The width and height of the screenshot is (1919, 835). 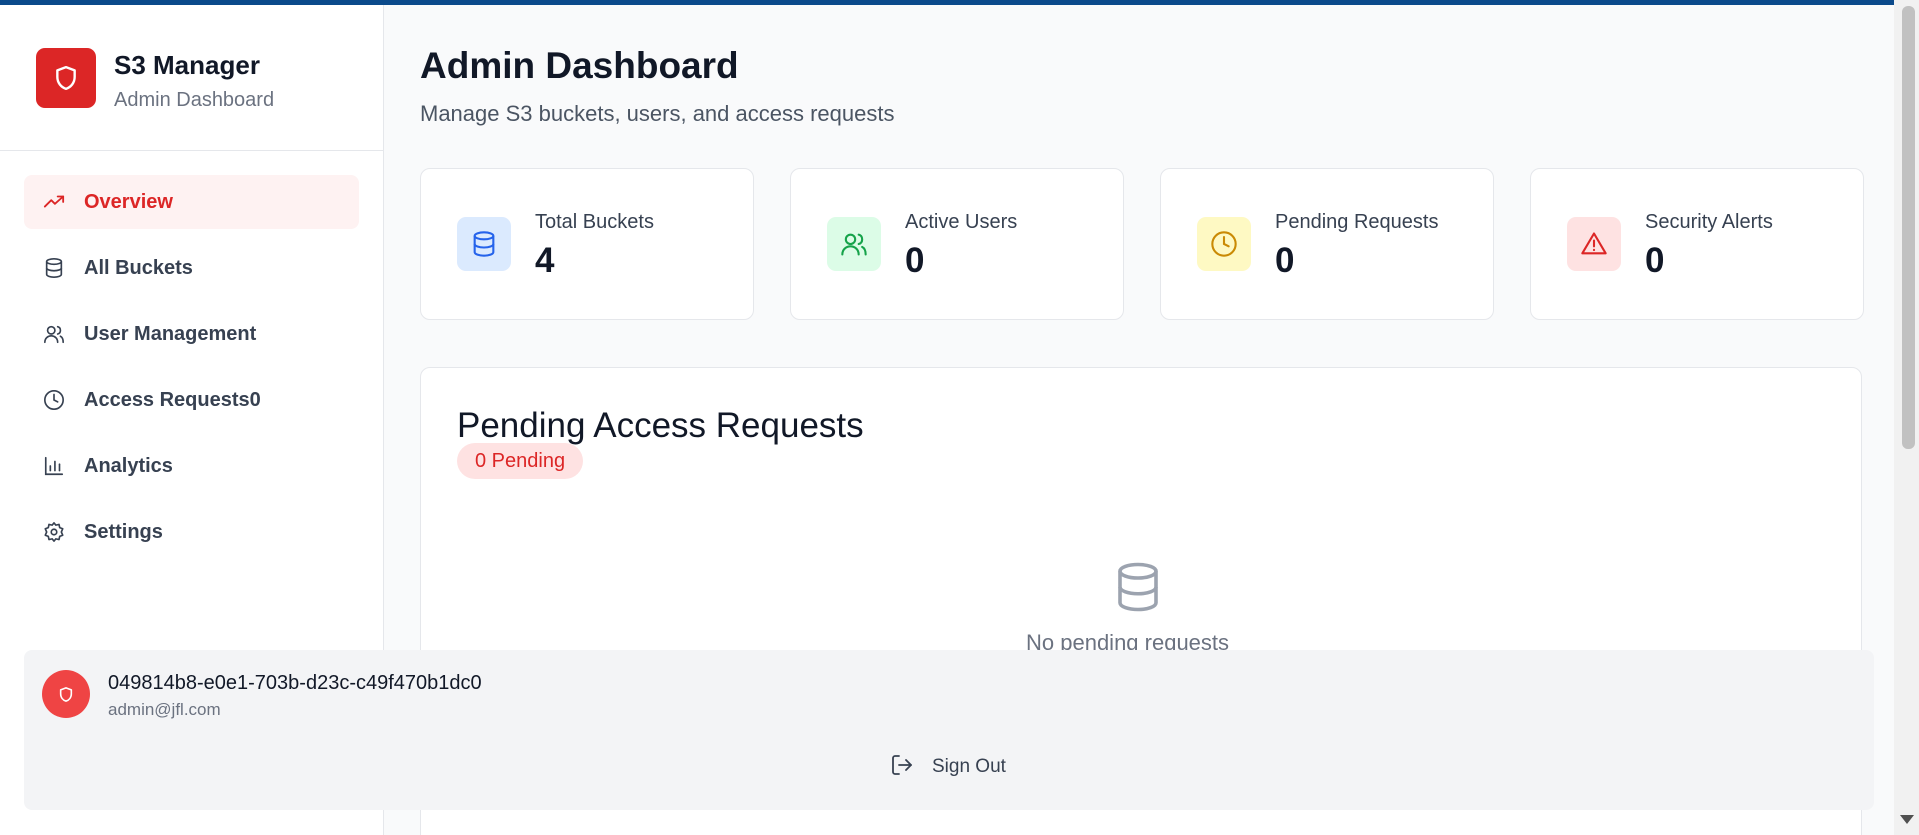 I want to click on sidebar-item-user-management: User Management, so click(x=191, y=334).